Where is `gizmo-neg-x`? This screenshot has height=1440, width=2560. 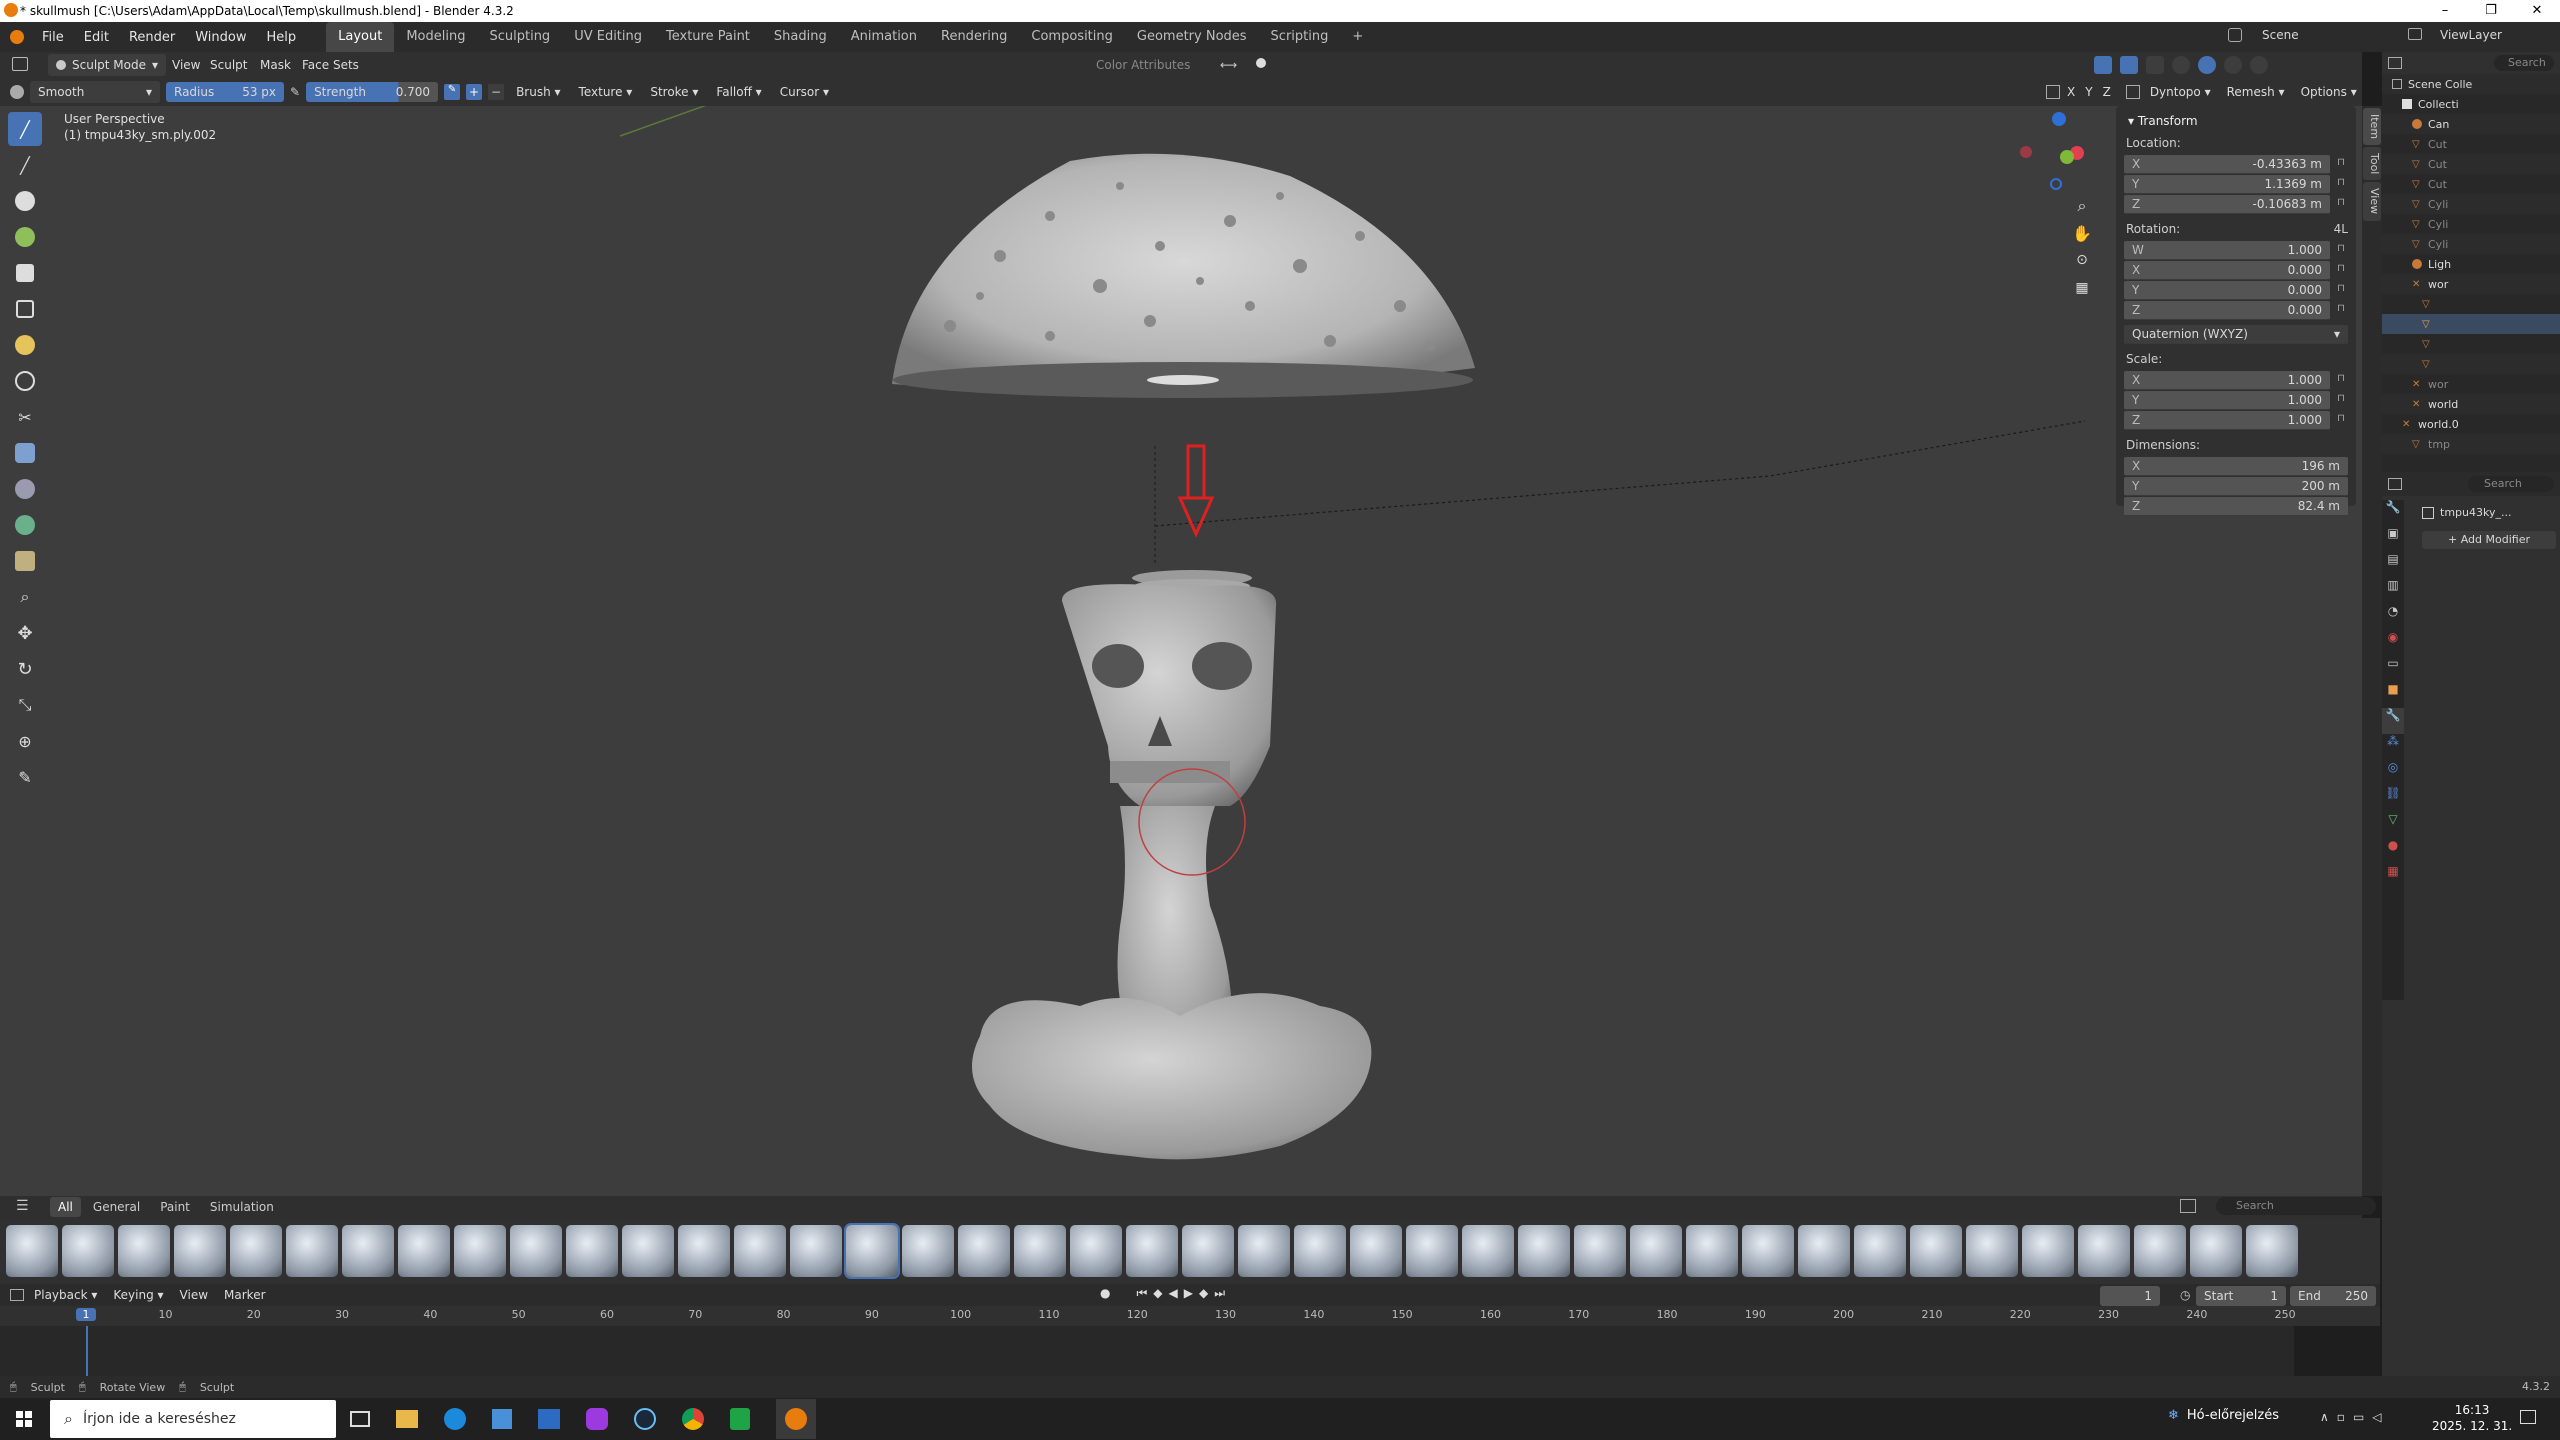 gizmo-neg-x is located at coordinates (2026, 152).